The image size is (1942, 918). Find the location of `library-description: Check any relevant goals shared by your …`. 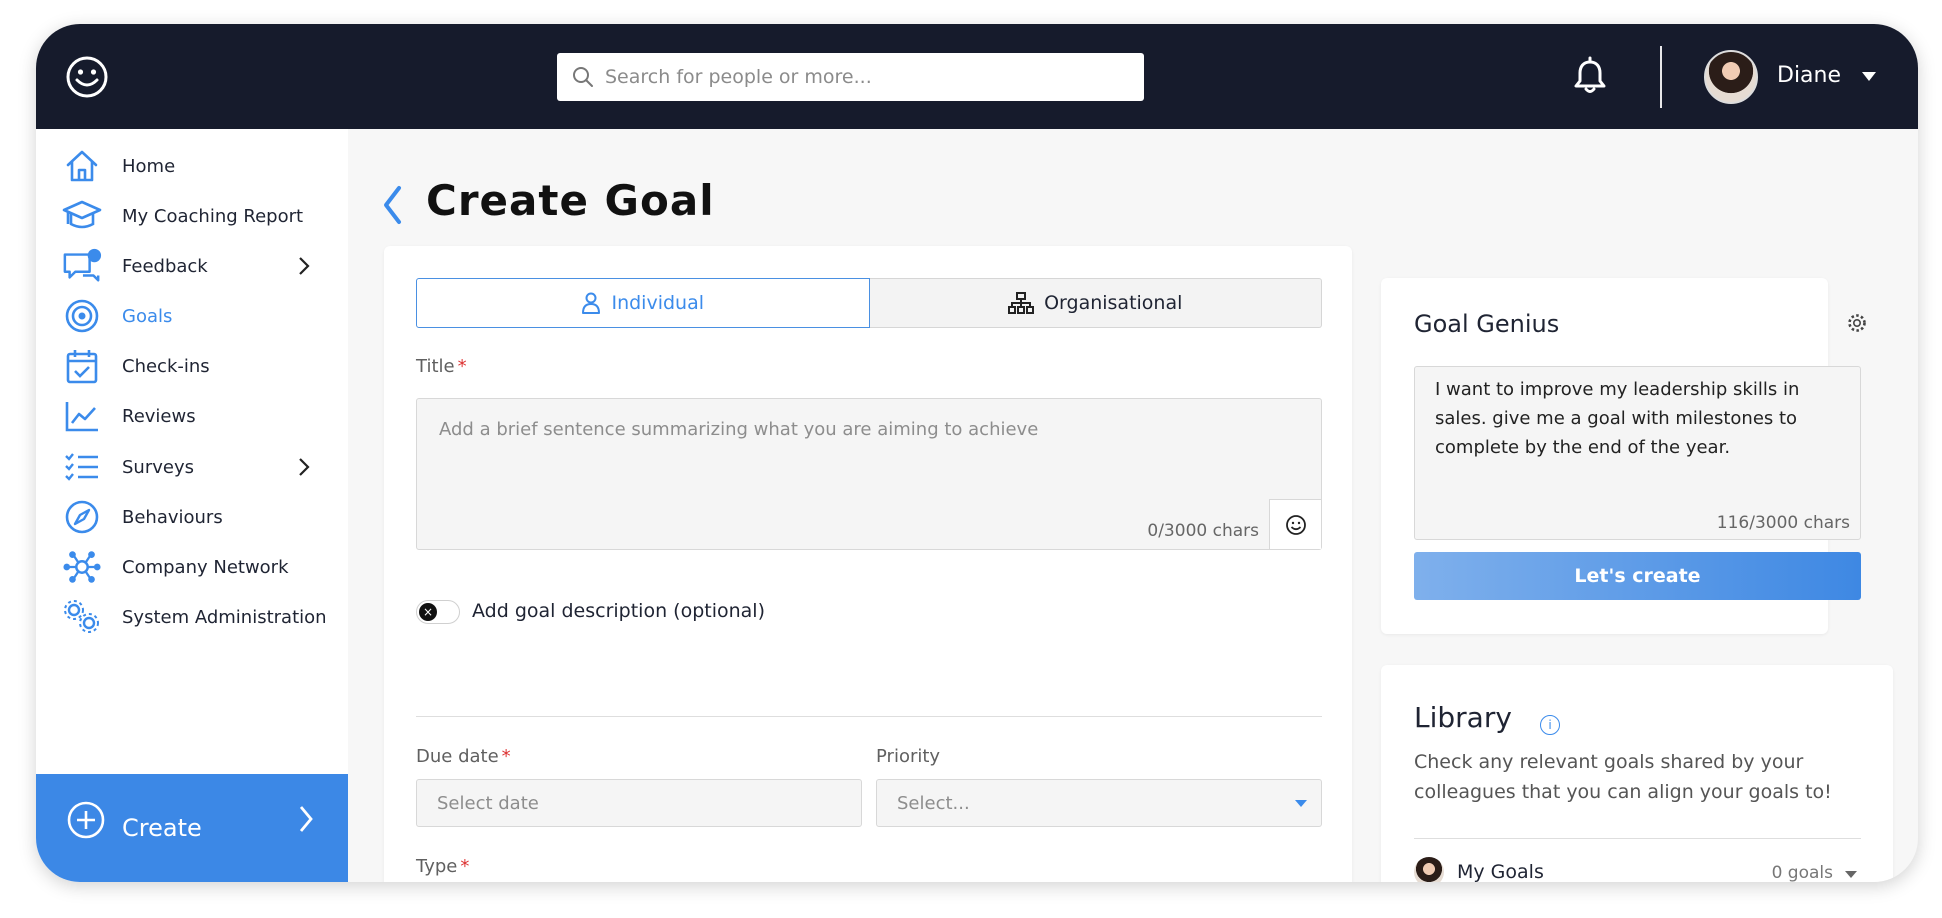

library-description: Check any relevant goals shared by your … is located at coordinates (1623, 777).